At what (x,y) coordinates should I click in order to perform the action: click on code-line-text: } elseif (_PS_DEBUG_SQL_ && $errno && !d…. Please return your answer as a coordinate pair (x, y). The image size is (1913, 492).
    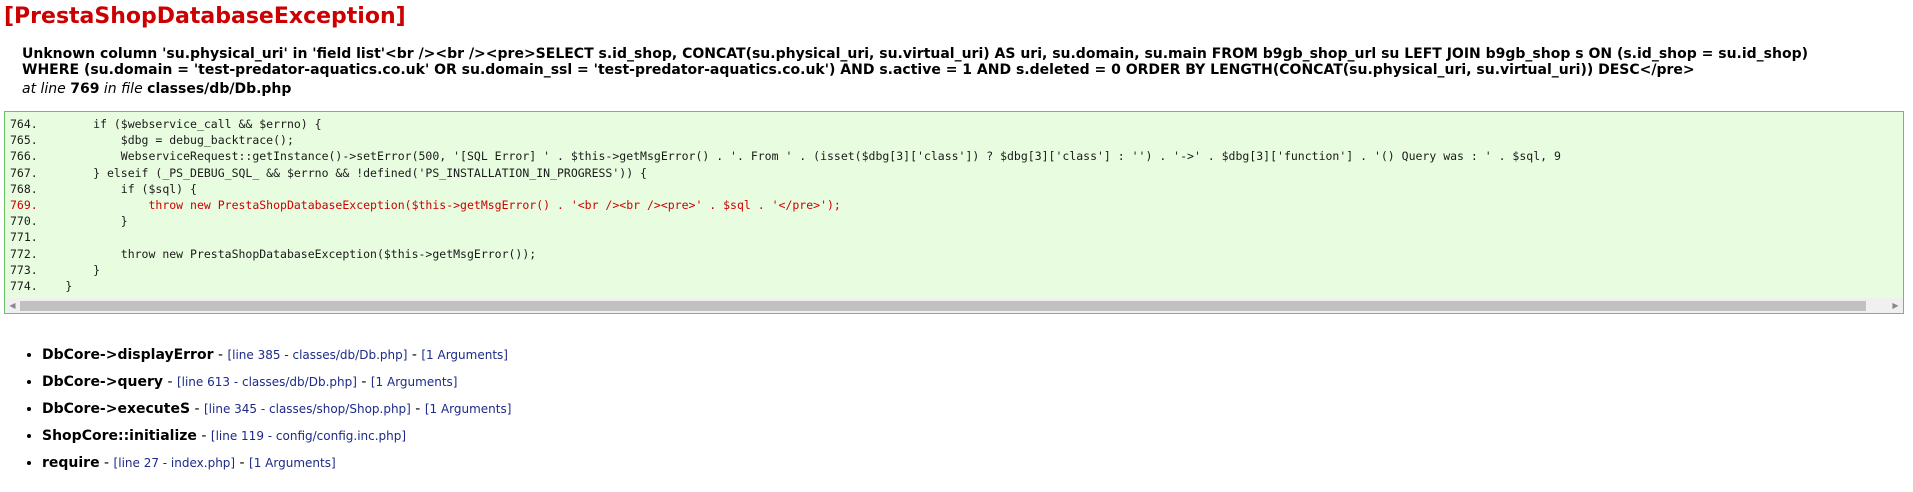
    Looking at the image, I should click on (342, 172).